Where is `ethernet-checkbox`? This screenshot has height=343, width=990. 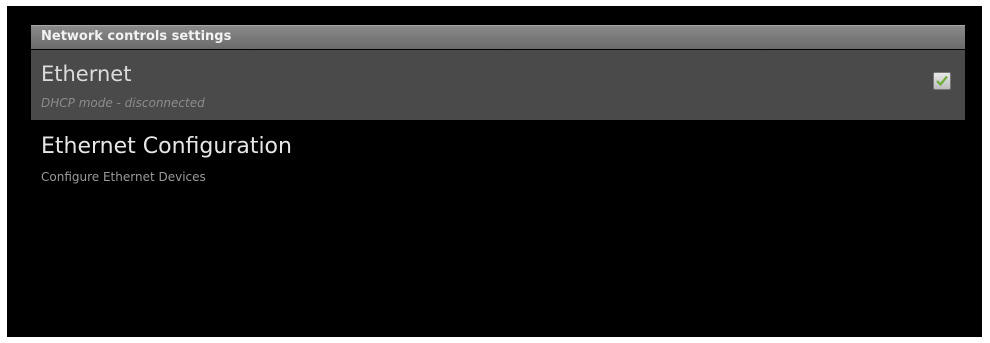 ethernet-checkbox is located at coordinates (942, 81).